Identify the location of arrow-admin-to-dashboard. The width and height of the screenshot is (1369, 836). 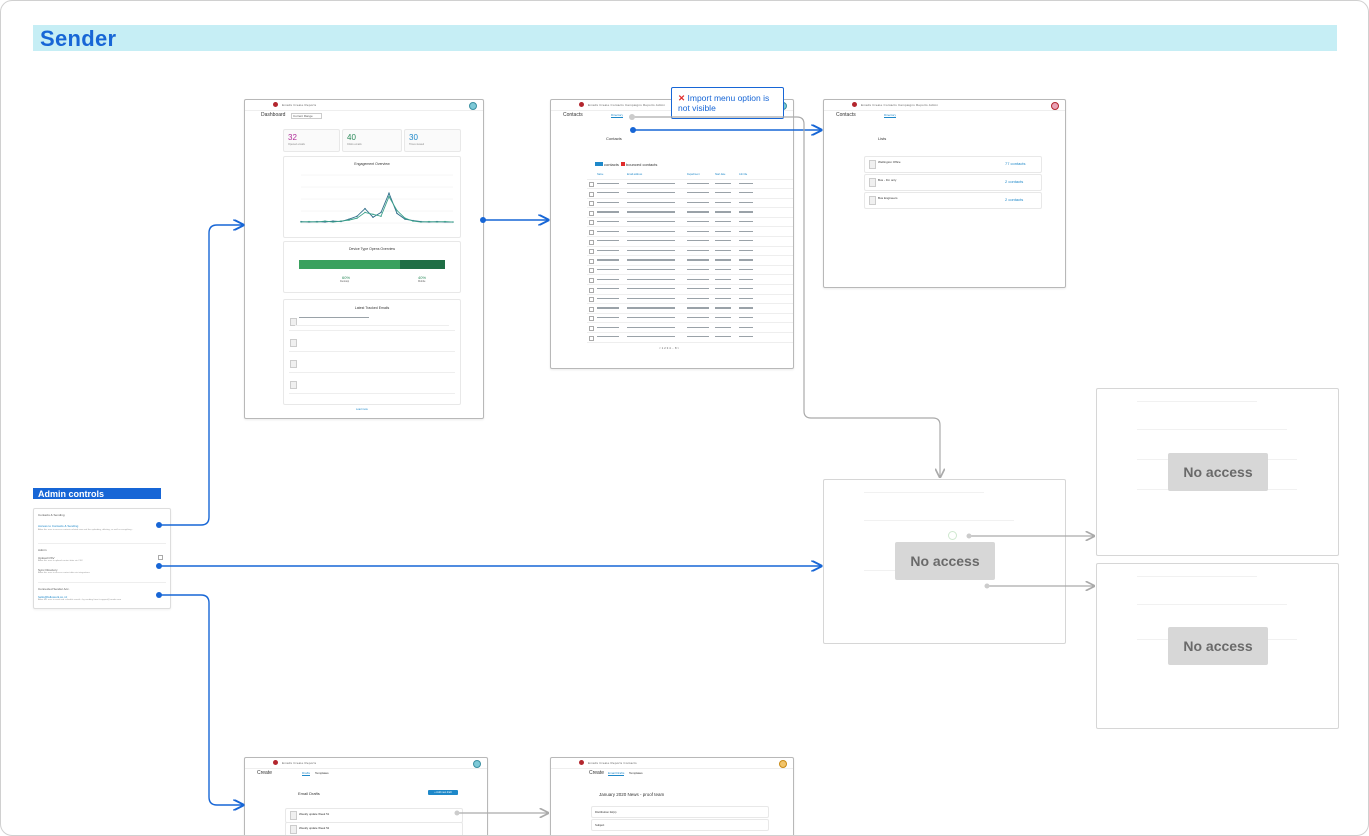
(201, 375).